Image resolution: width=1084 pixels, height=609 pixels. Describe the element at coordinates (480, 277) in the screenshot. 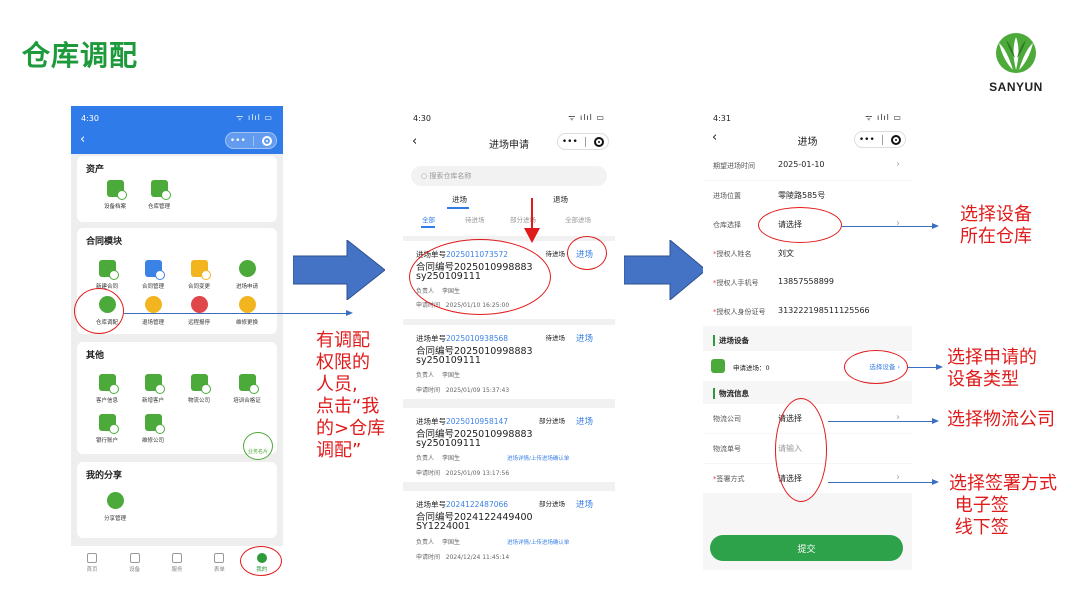

I see `highlight-first-record` at that location.